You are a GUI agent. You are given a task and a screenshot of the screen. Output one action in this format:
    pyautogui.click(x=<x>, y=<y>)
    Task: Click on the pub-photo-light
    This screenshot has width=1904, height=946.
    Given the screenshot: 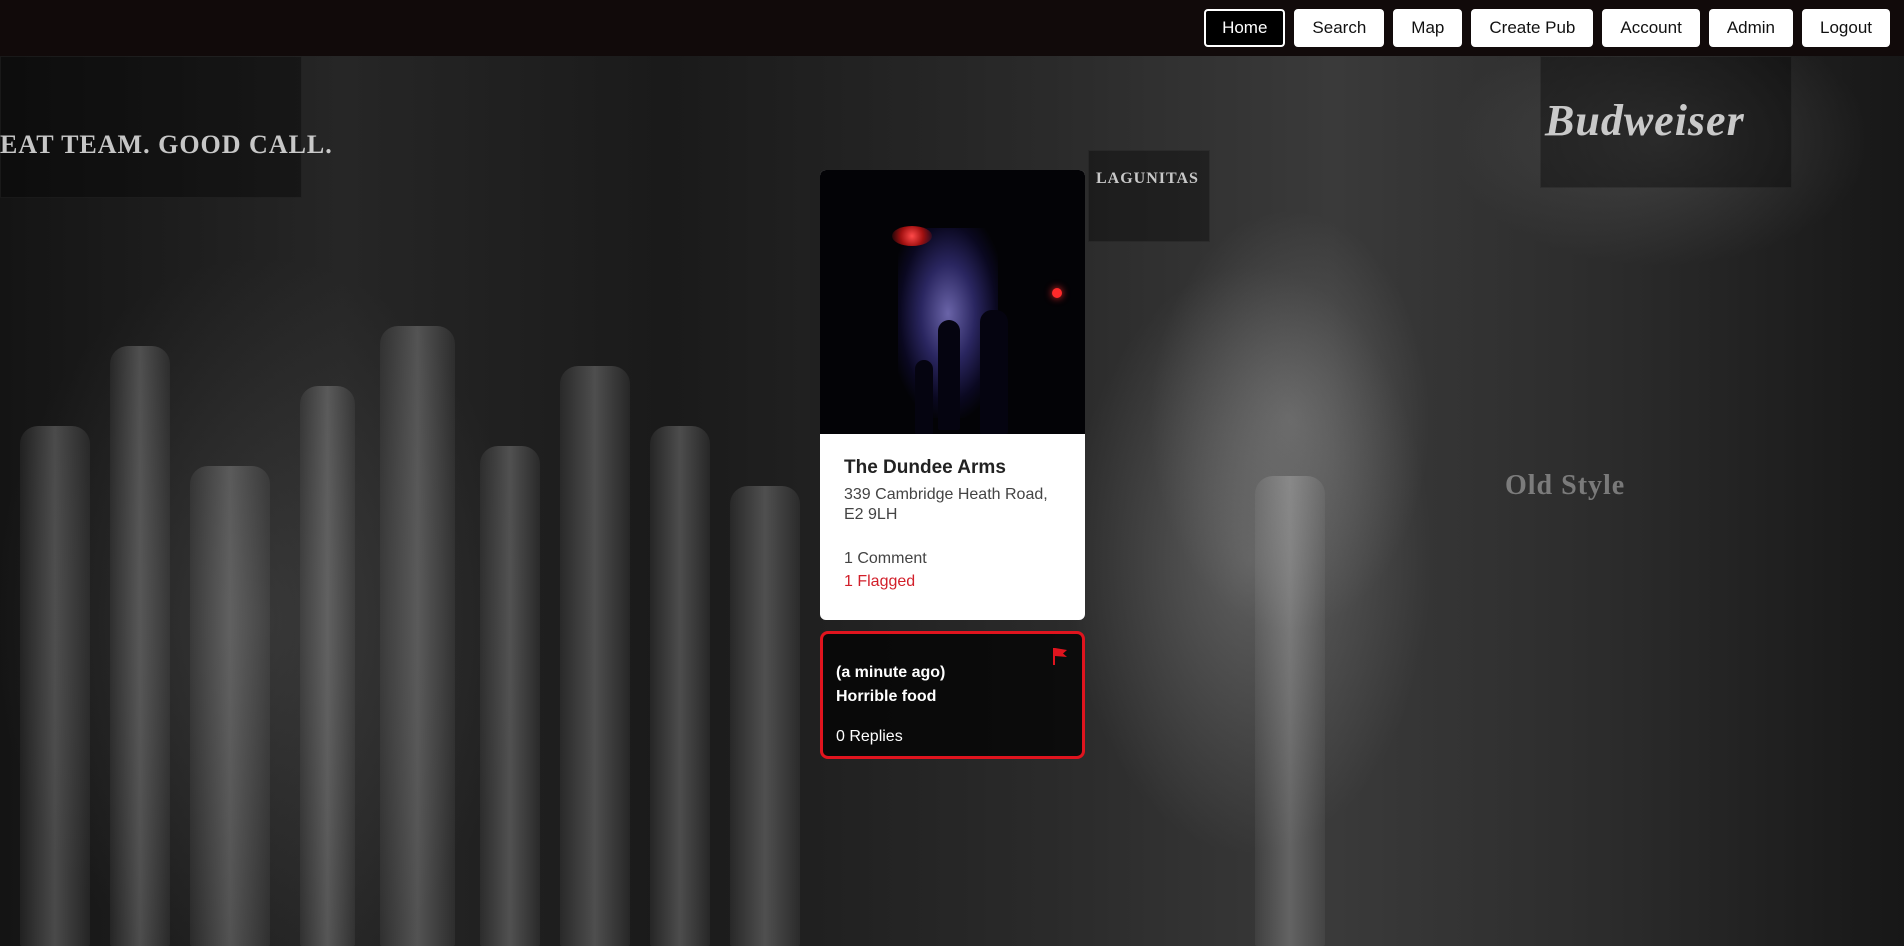 What is the action you would take?
    pyautogui.click(x=1057, y=293)
    